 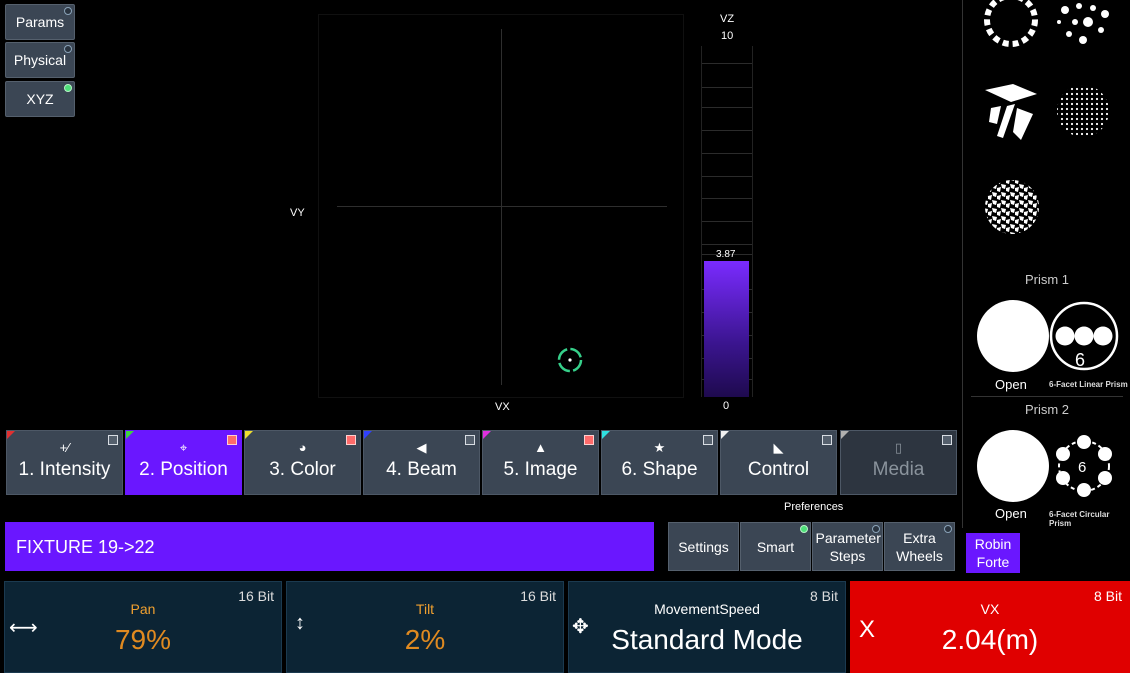 I want to click on settings-button: Settings, so click(x=703, y=546).